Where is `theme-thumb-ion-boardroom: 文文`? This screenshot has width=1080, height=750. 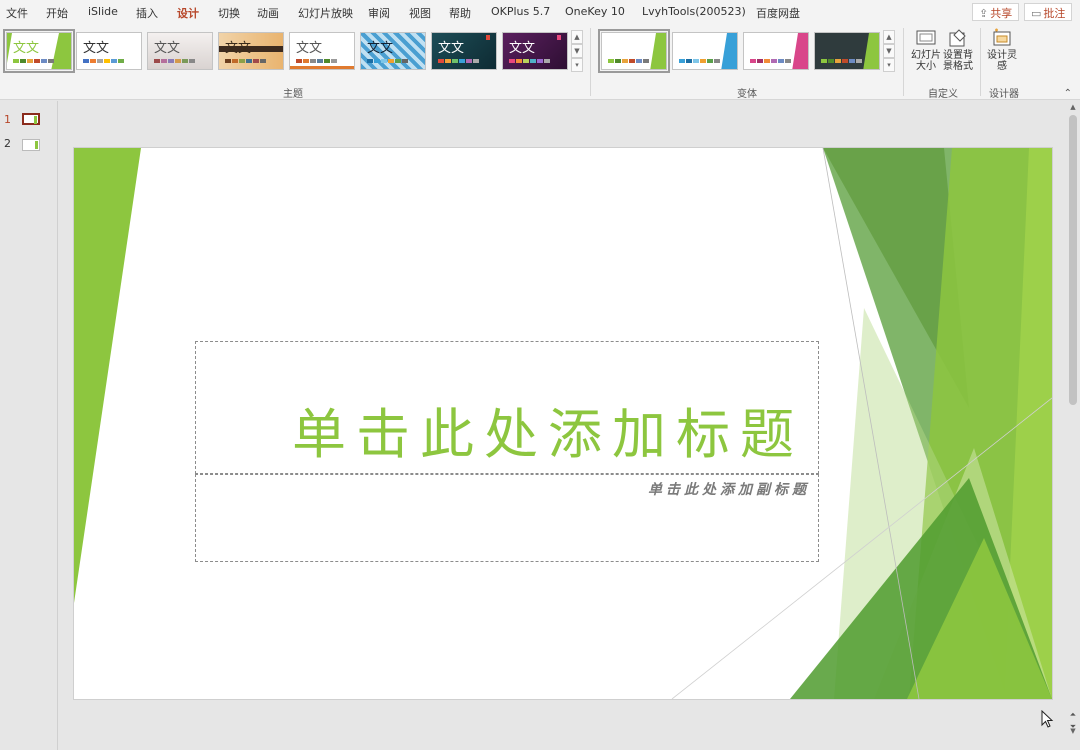
theme-thumb-ion-boardroom: 文文 is located at coordinates (535, 51).